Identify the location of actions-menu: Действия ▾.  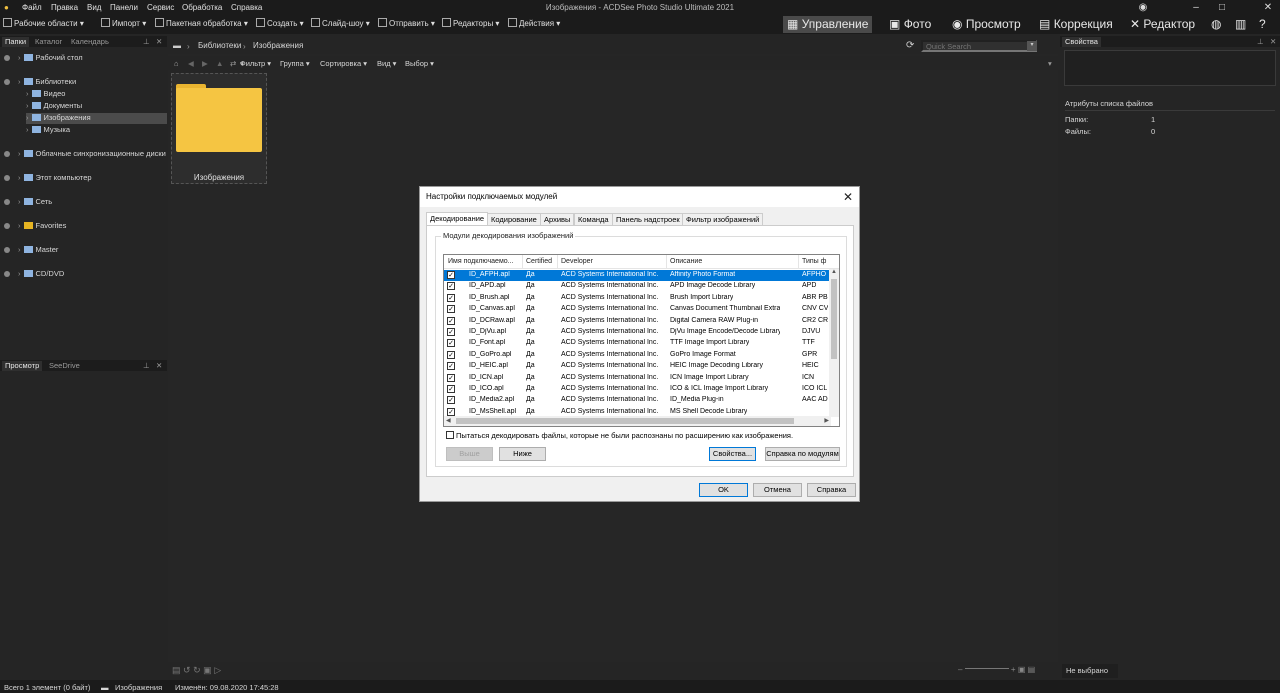
(534, 23).